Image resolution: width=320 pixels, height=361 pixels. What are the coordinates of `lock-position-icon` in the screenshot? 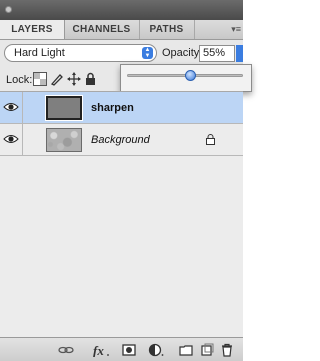 It's located at (74, 79).